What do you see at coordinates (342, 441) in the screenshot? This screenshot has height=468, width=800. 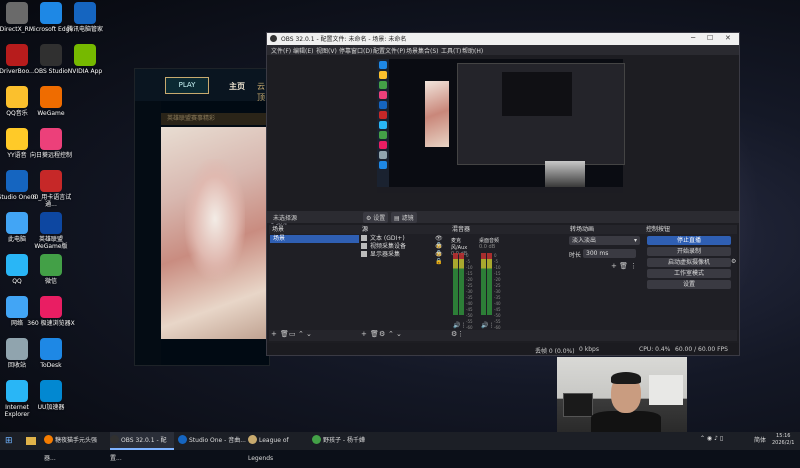 I see `taskbar-app-music: 野孩子 - 杨千嬅` at bounding box center [342, 441].